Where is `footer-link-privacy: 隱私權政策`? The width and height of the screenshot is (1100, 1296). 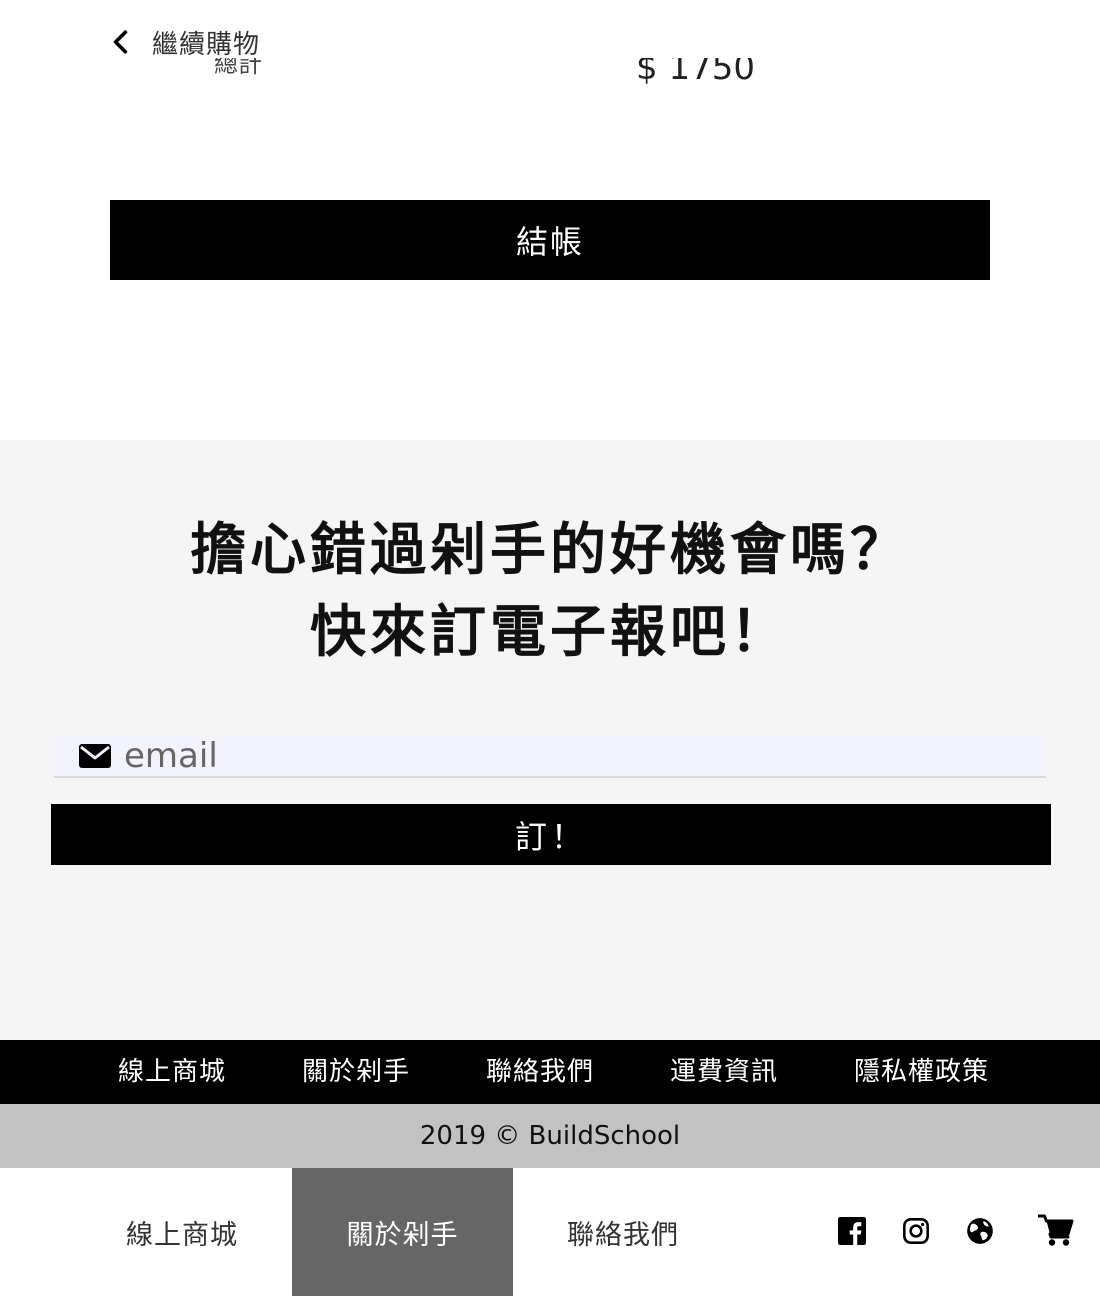
footer-link-privacy: 隱私權政策 is located at coordinates (921, 1072).